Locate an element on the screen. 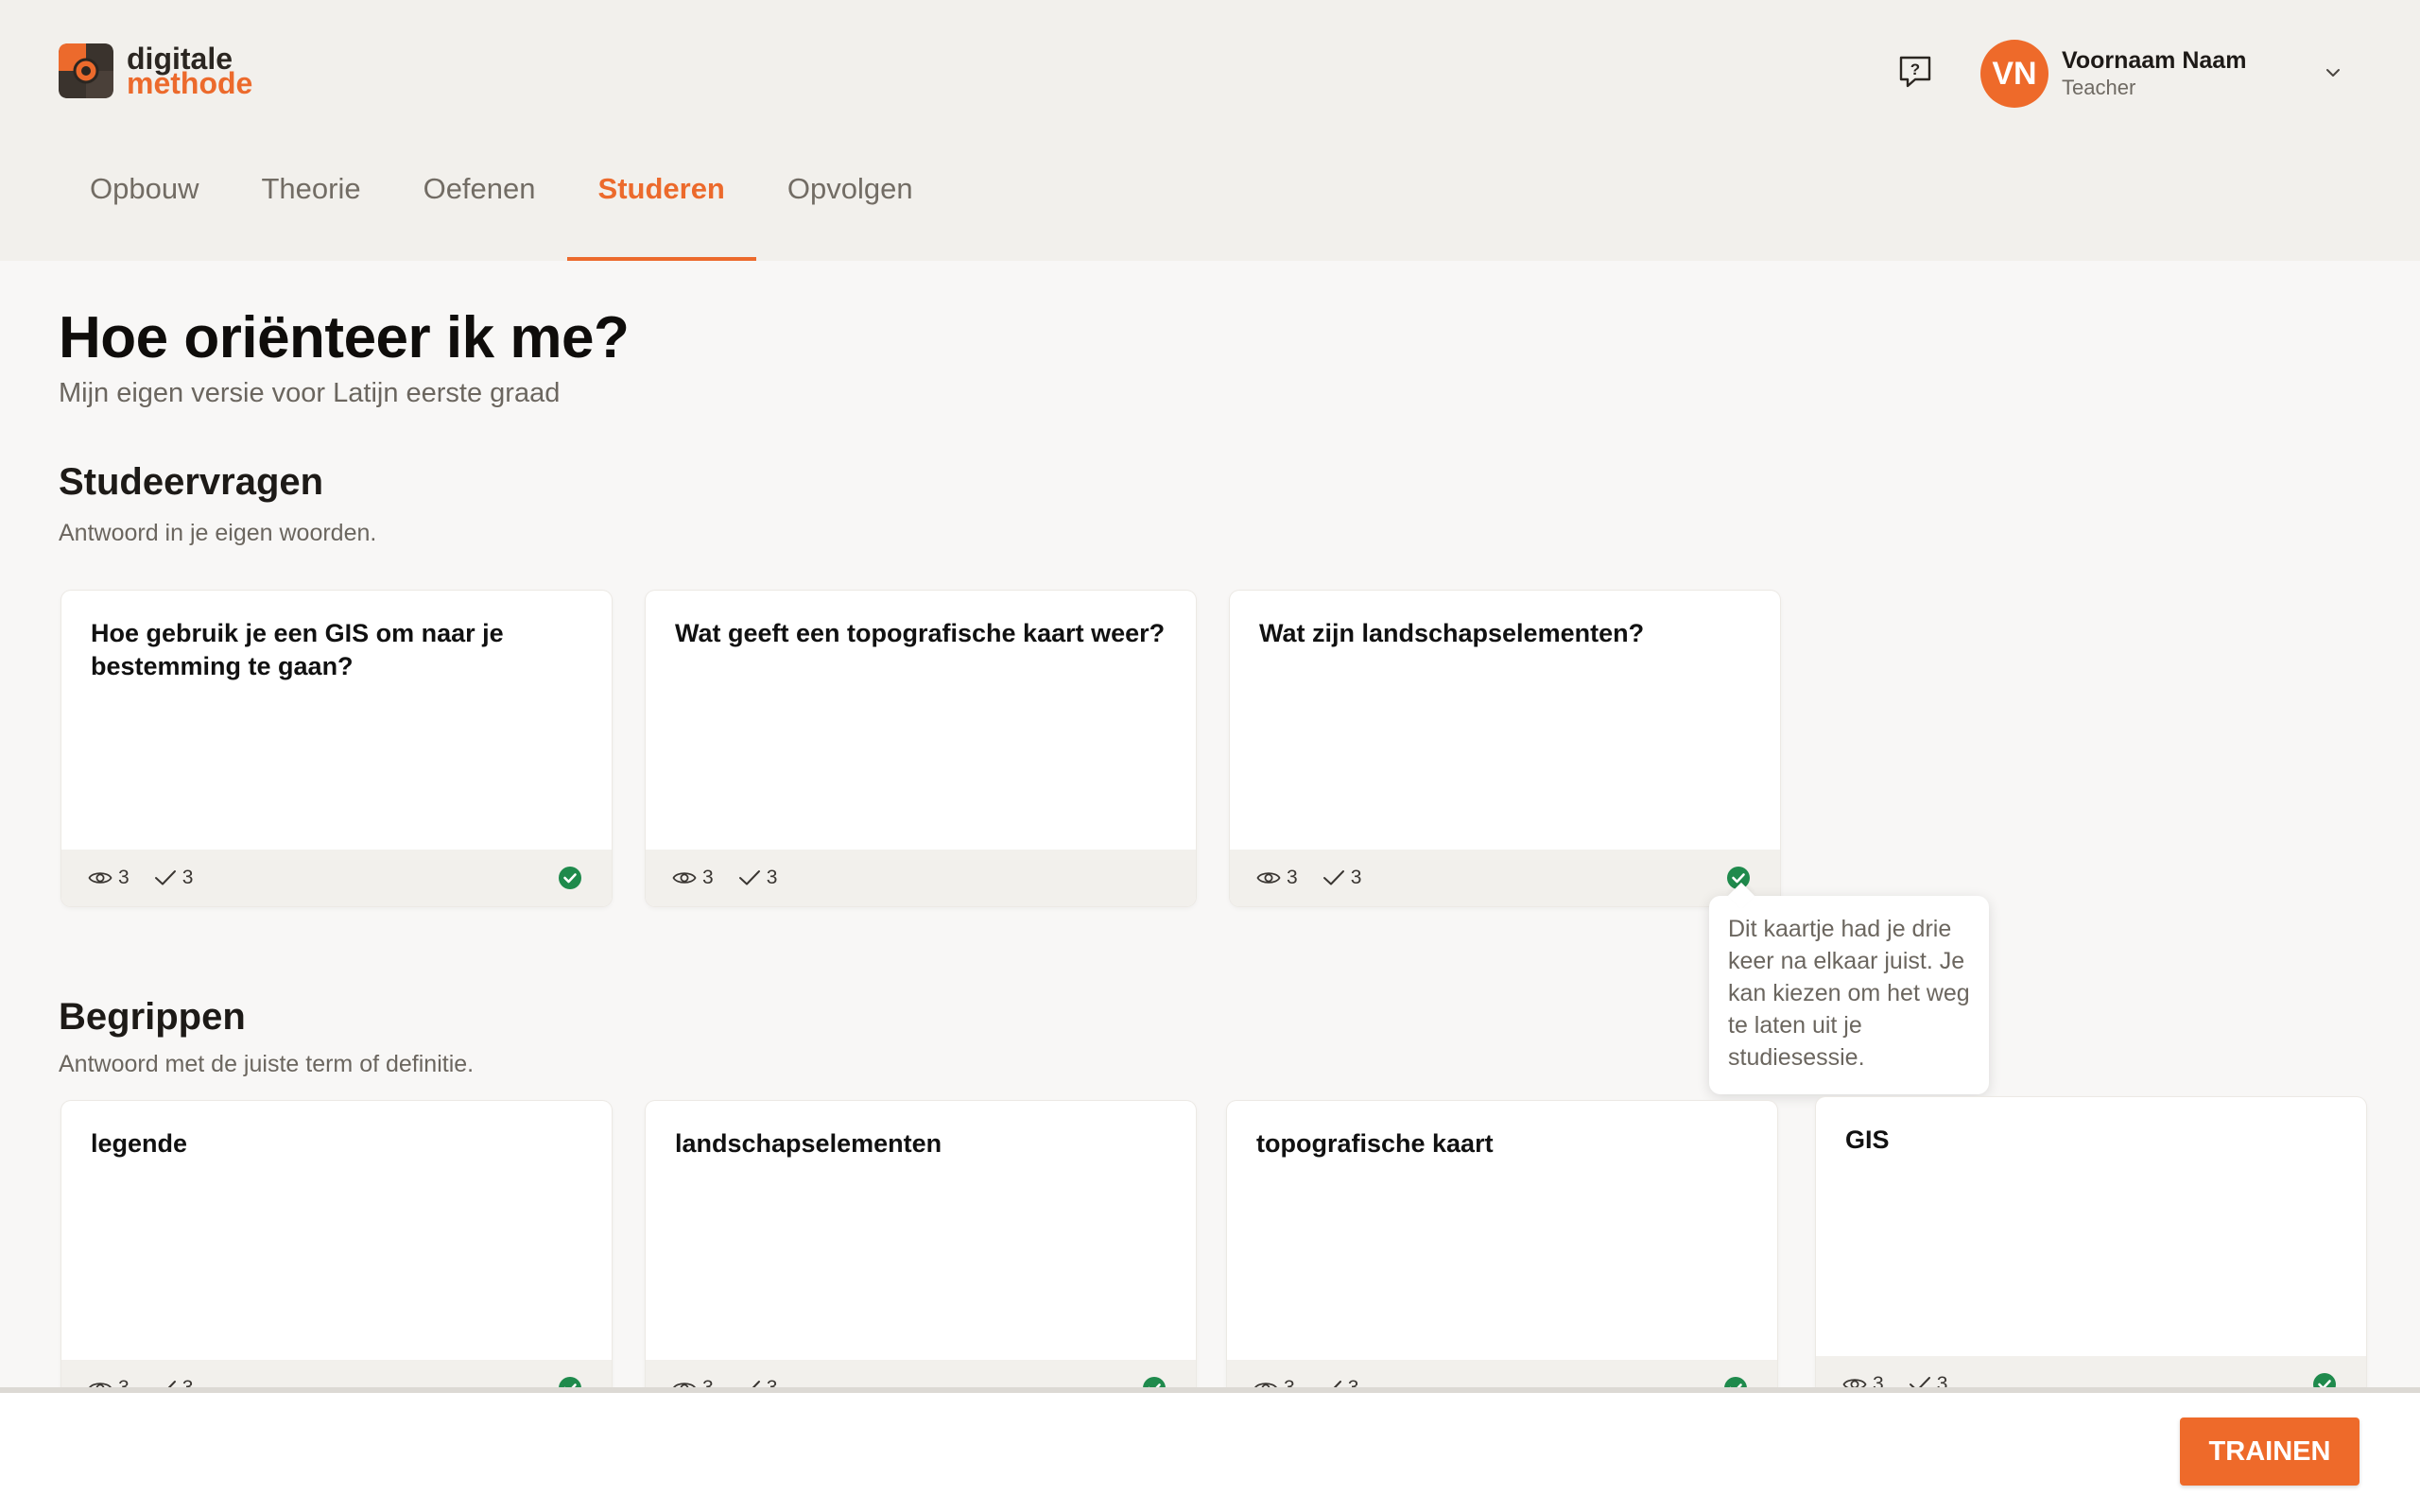  section-title-studeervragen: Studeervragen is located at coordinates (191, 482).